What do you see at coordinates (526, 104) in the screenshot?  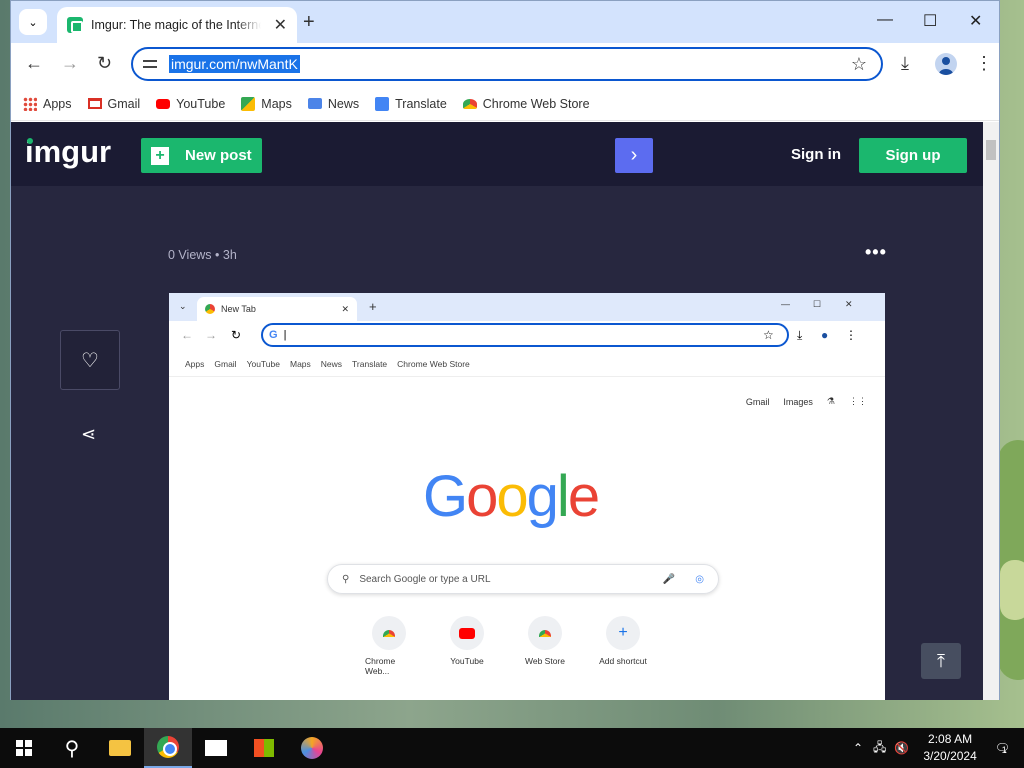 I see `bookmark-chrome-web-store: Chrome Web Store` at bounding box center [526, 104].